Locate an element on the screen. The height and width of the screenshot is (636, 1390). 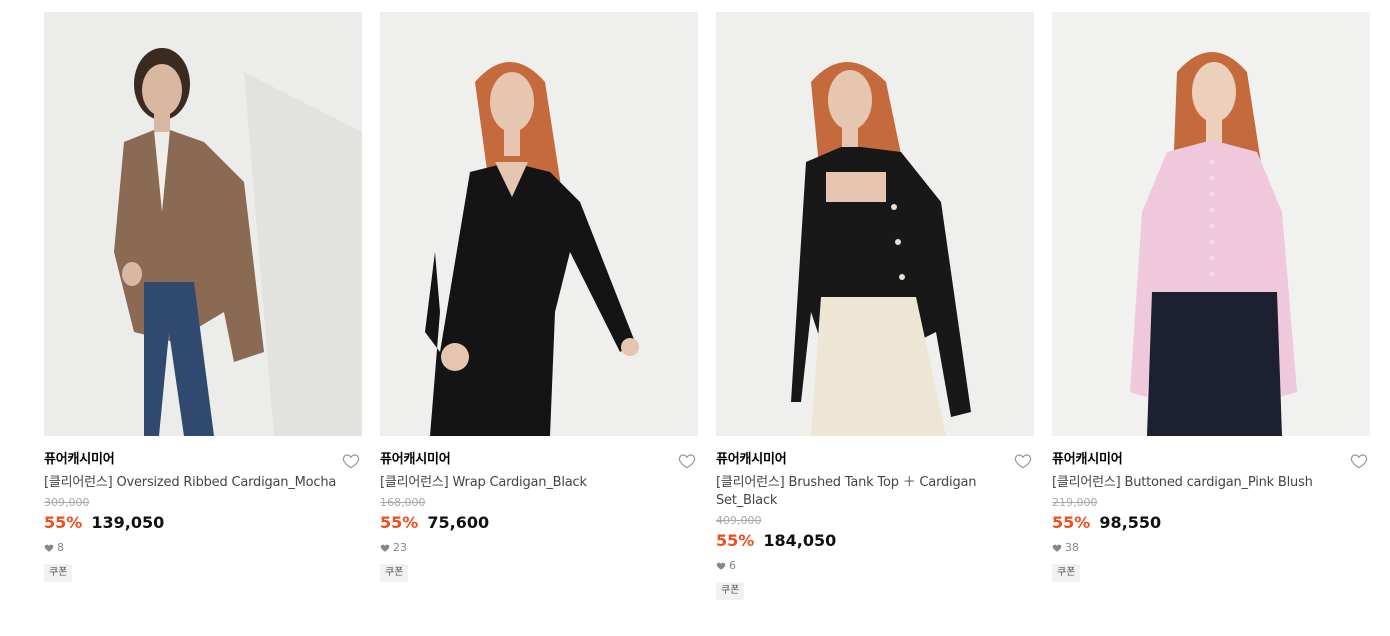
price-row: 55% 98,550 is located at coordinates (1211, 523).